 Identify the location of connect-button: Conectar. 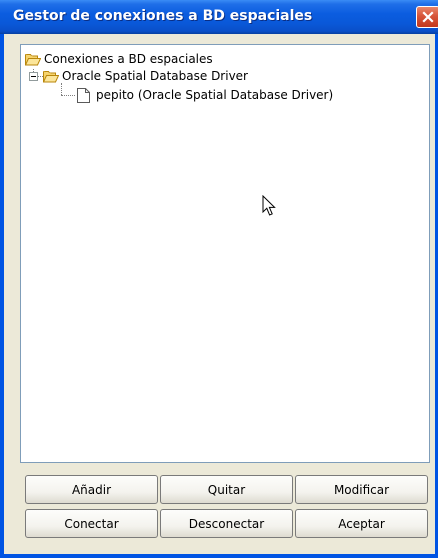
(91, 523).